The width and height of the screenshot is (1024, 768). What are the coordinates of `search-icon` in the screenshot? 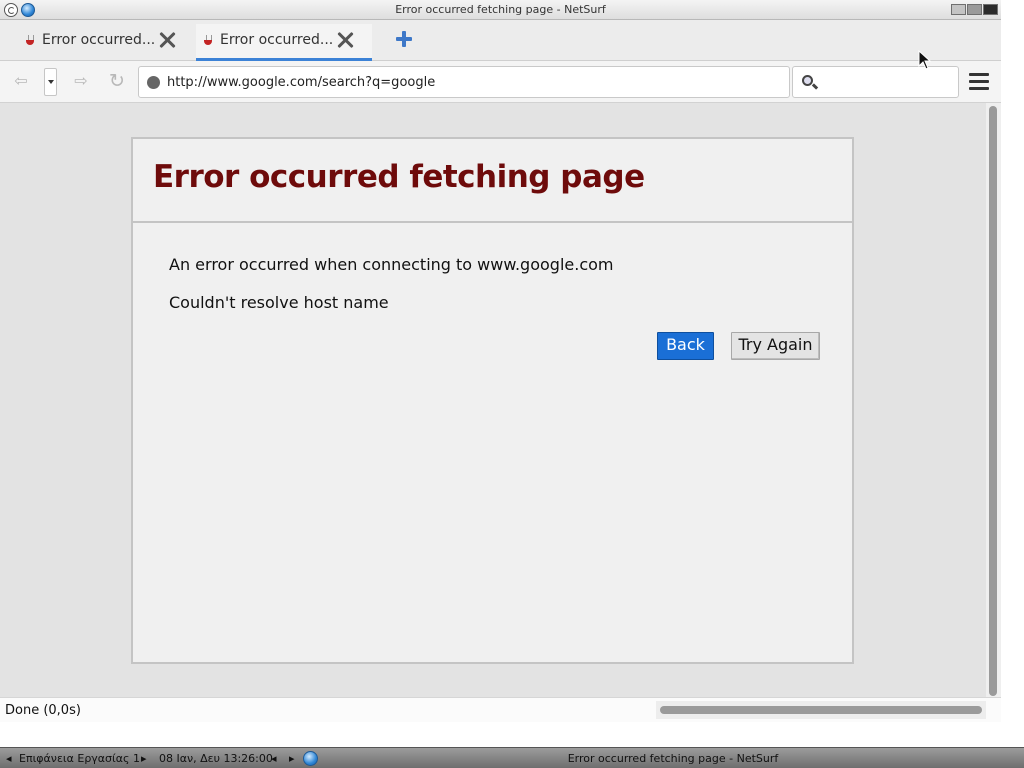 It's located at (807, 80).